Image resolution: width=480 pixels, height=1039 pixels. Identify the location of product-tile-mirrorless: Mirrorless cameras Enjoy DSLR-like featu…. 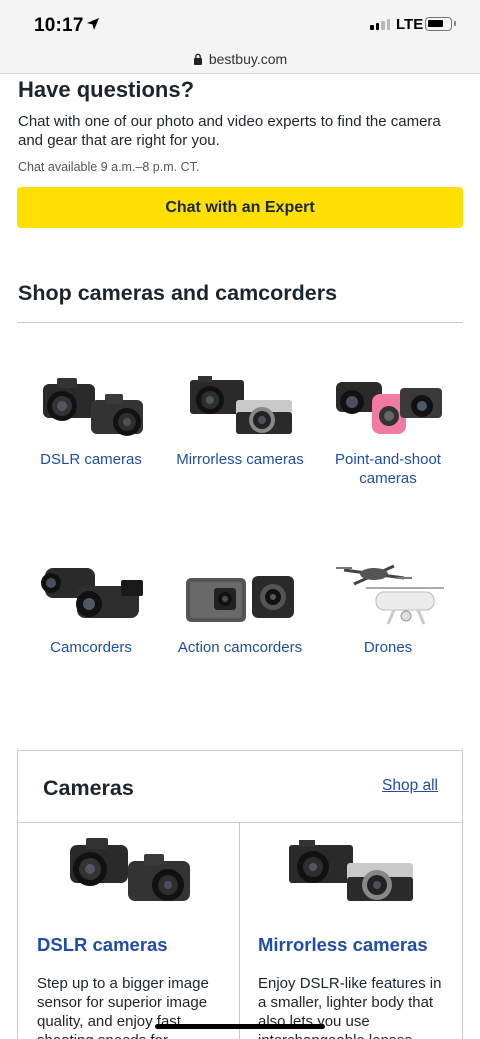
(349, 931).